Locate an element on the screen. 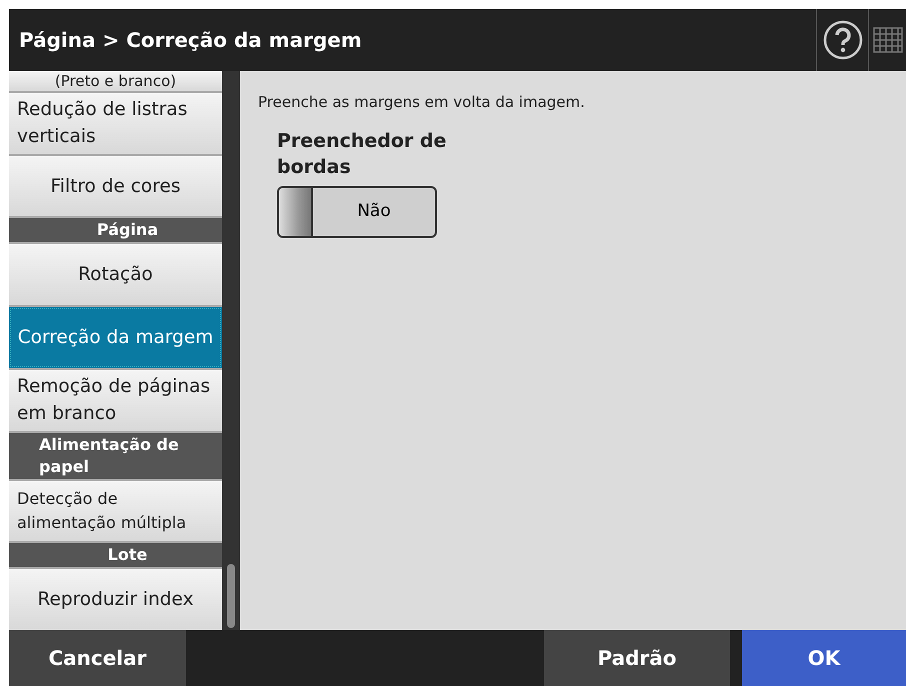 This screenshot has width=906, height=686. section-header: Alimentação de papel is located at coordinates (115, 455).